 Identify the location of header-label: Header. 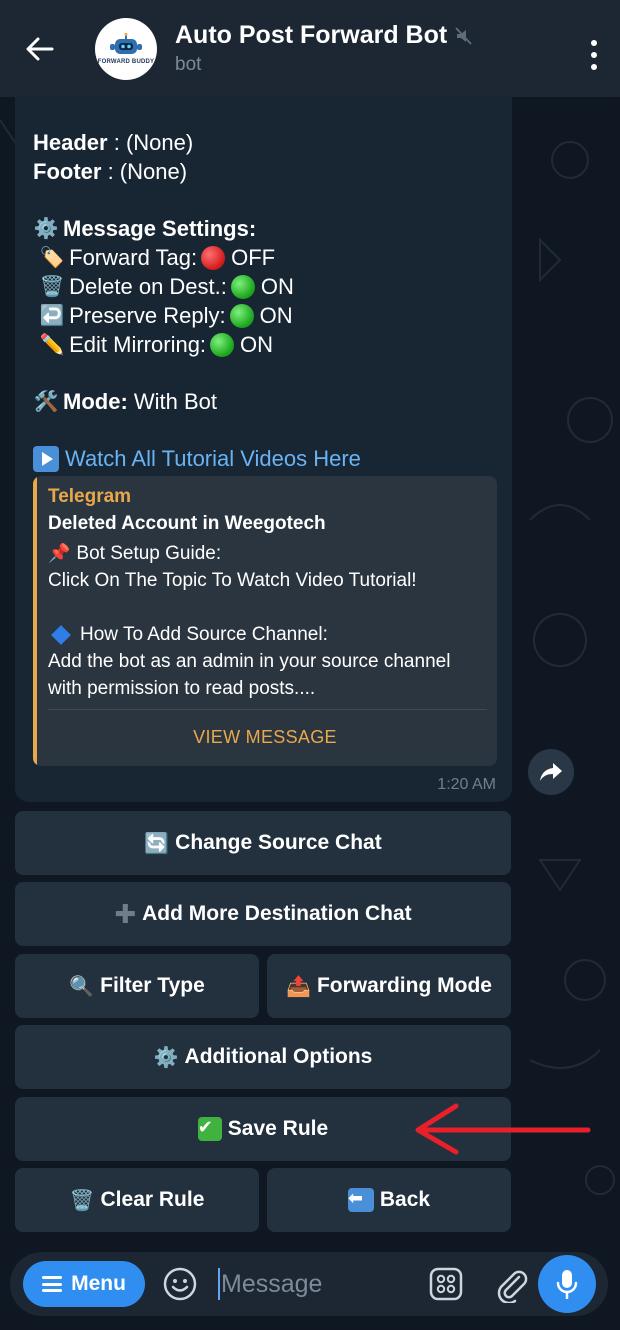
(70, 142).